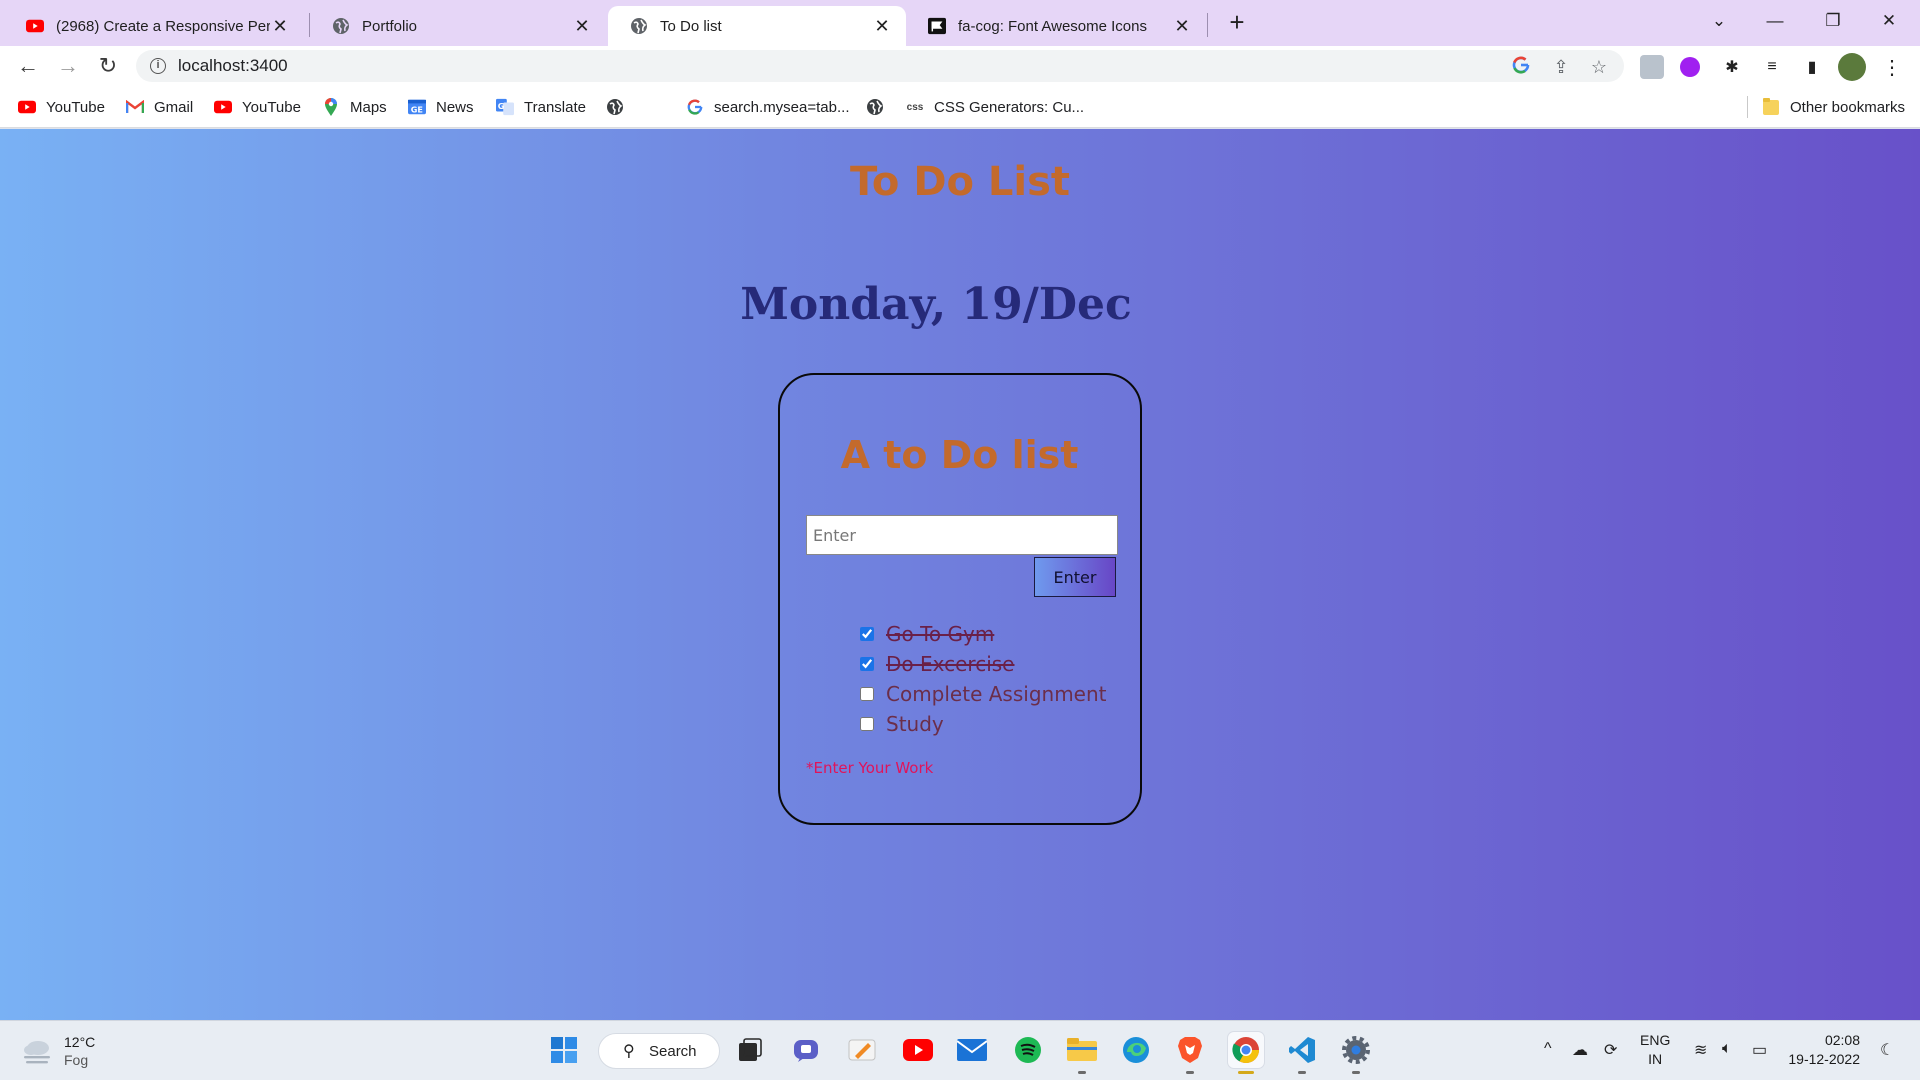 Image resolution: width=1920 pixels, height=1080 pixels. I want to click on gmail-icon, so click(135, 107).